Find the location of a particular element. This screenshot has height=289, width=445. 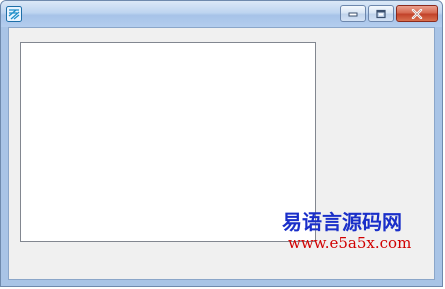

close-button is located at coordinates (417, 13).